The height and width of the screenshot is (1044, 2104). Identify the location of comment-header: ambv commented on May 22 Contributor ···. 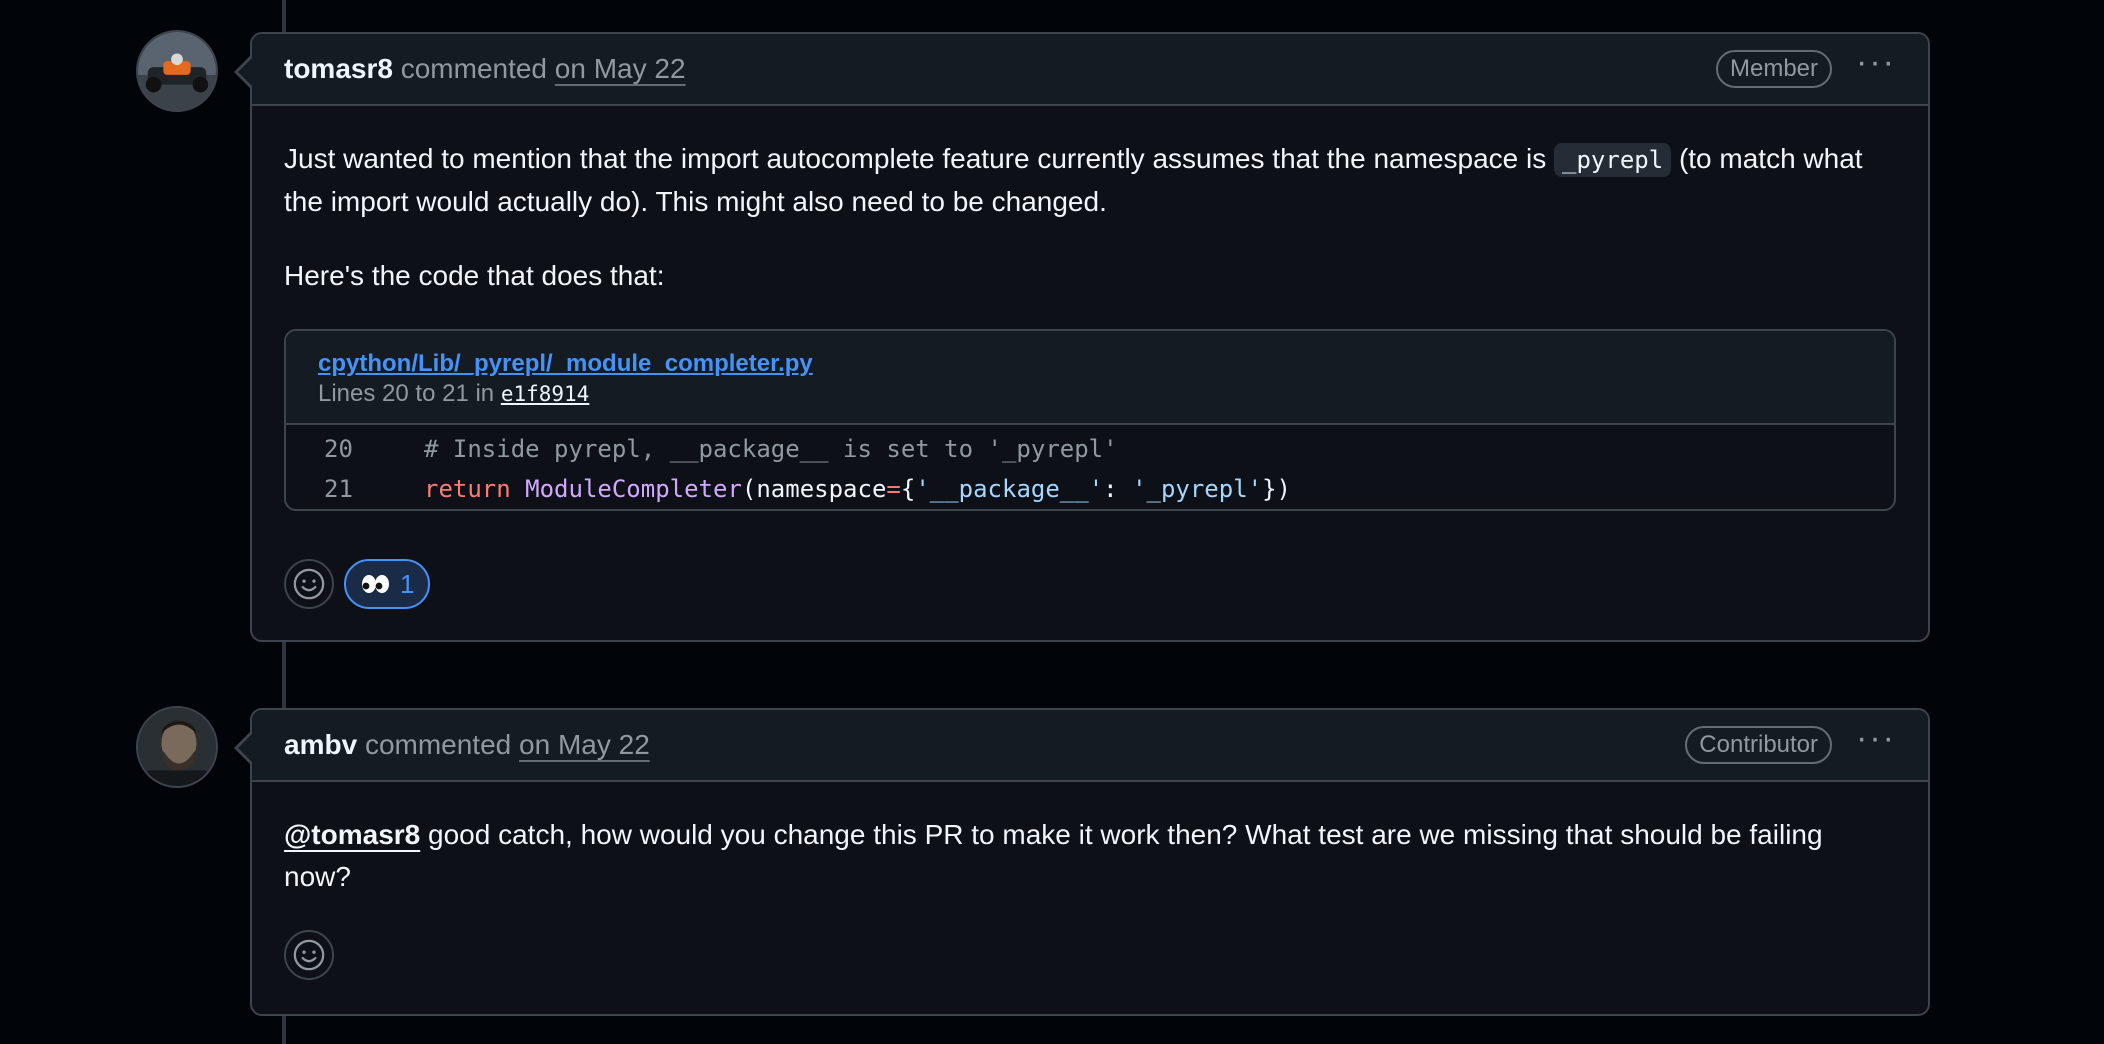
(1090, 746).